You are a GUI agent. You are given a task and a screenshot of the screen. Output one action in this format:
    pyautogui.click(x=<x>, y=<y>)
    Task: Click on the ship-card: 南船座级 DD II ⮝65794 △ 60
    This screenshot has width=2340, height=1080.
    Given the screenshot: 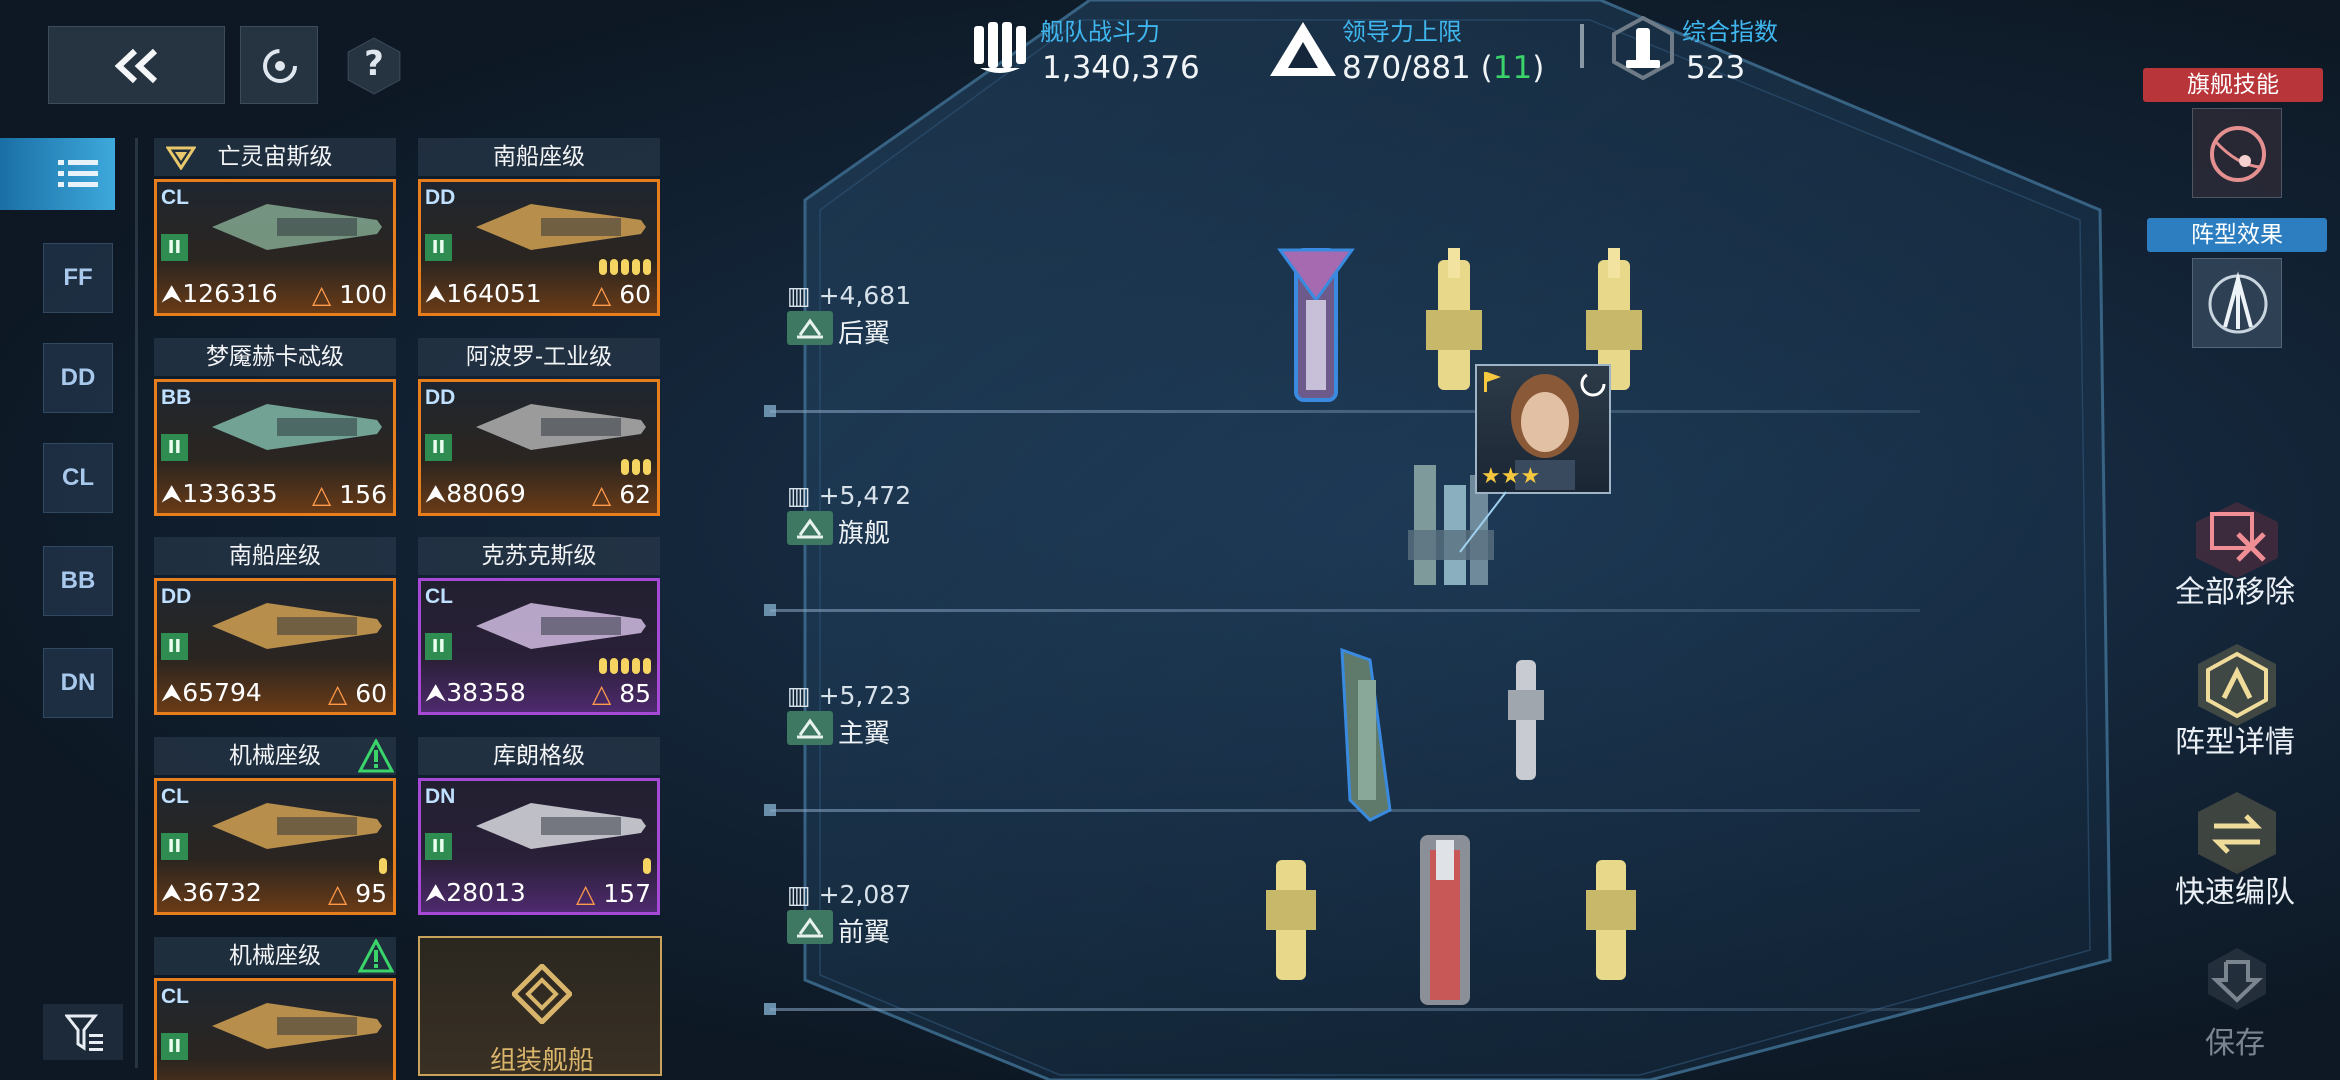 What is the action you would take?
    pyautogui.click(x=275, y=629)
    